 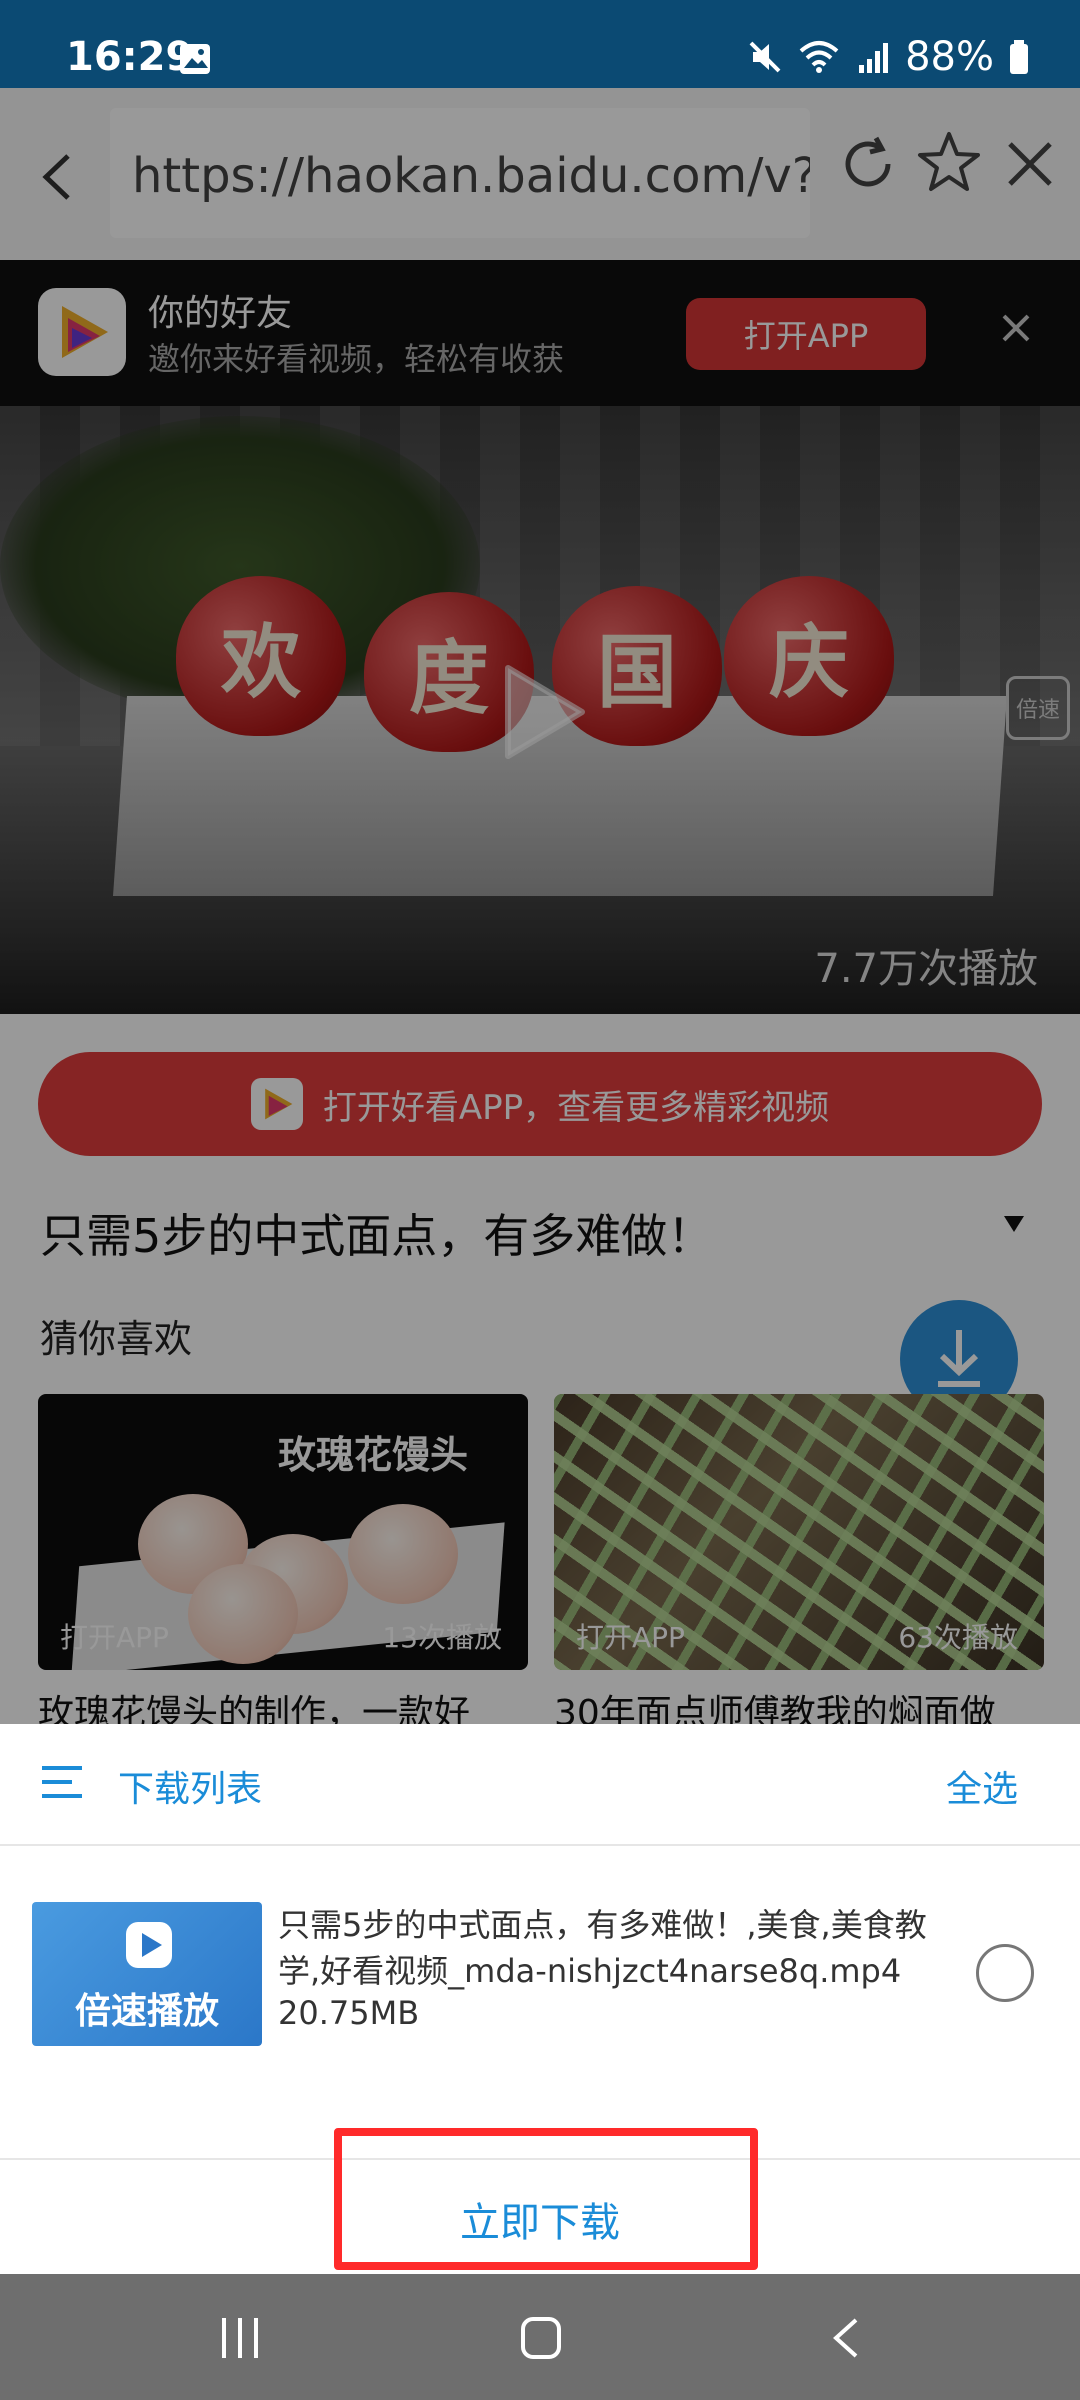 What do you see at coordinates (1005, 1973) in the screenshot?
I see `file-select-radio` at bounding box center [1005, 1973].